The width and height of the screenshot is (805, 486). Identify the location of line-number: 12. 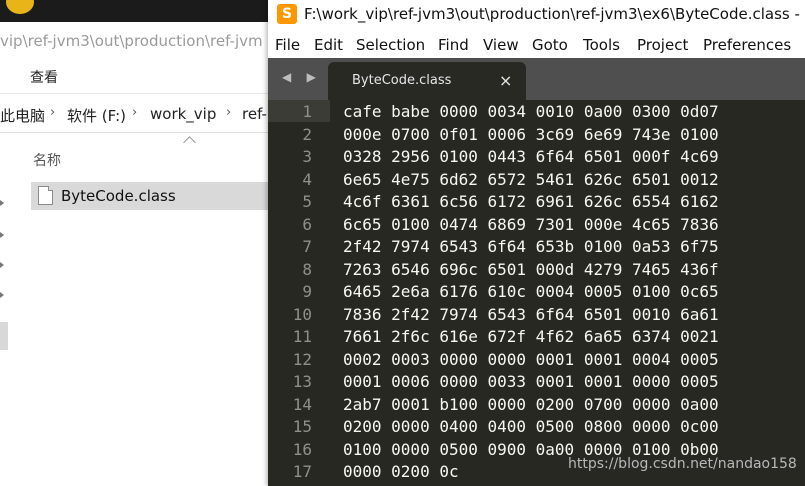
(302, 359).